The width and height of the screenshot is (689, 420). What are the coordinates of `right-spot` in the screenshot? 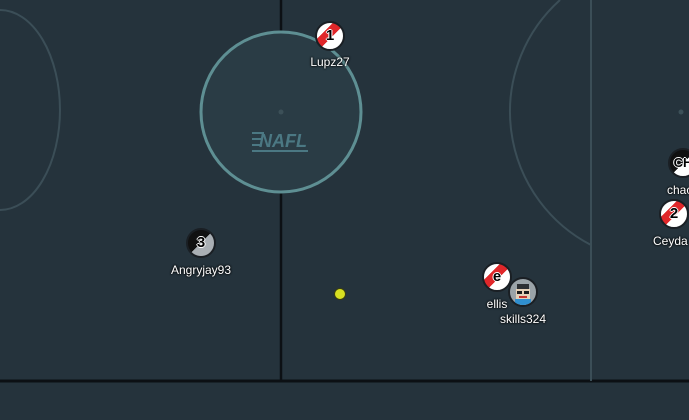 It's located at (681, 112).